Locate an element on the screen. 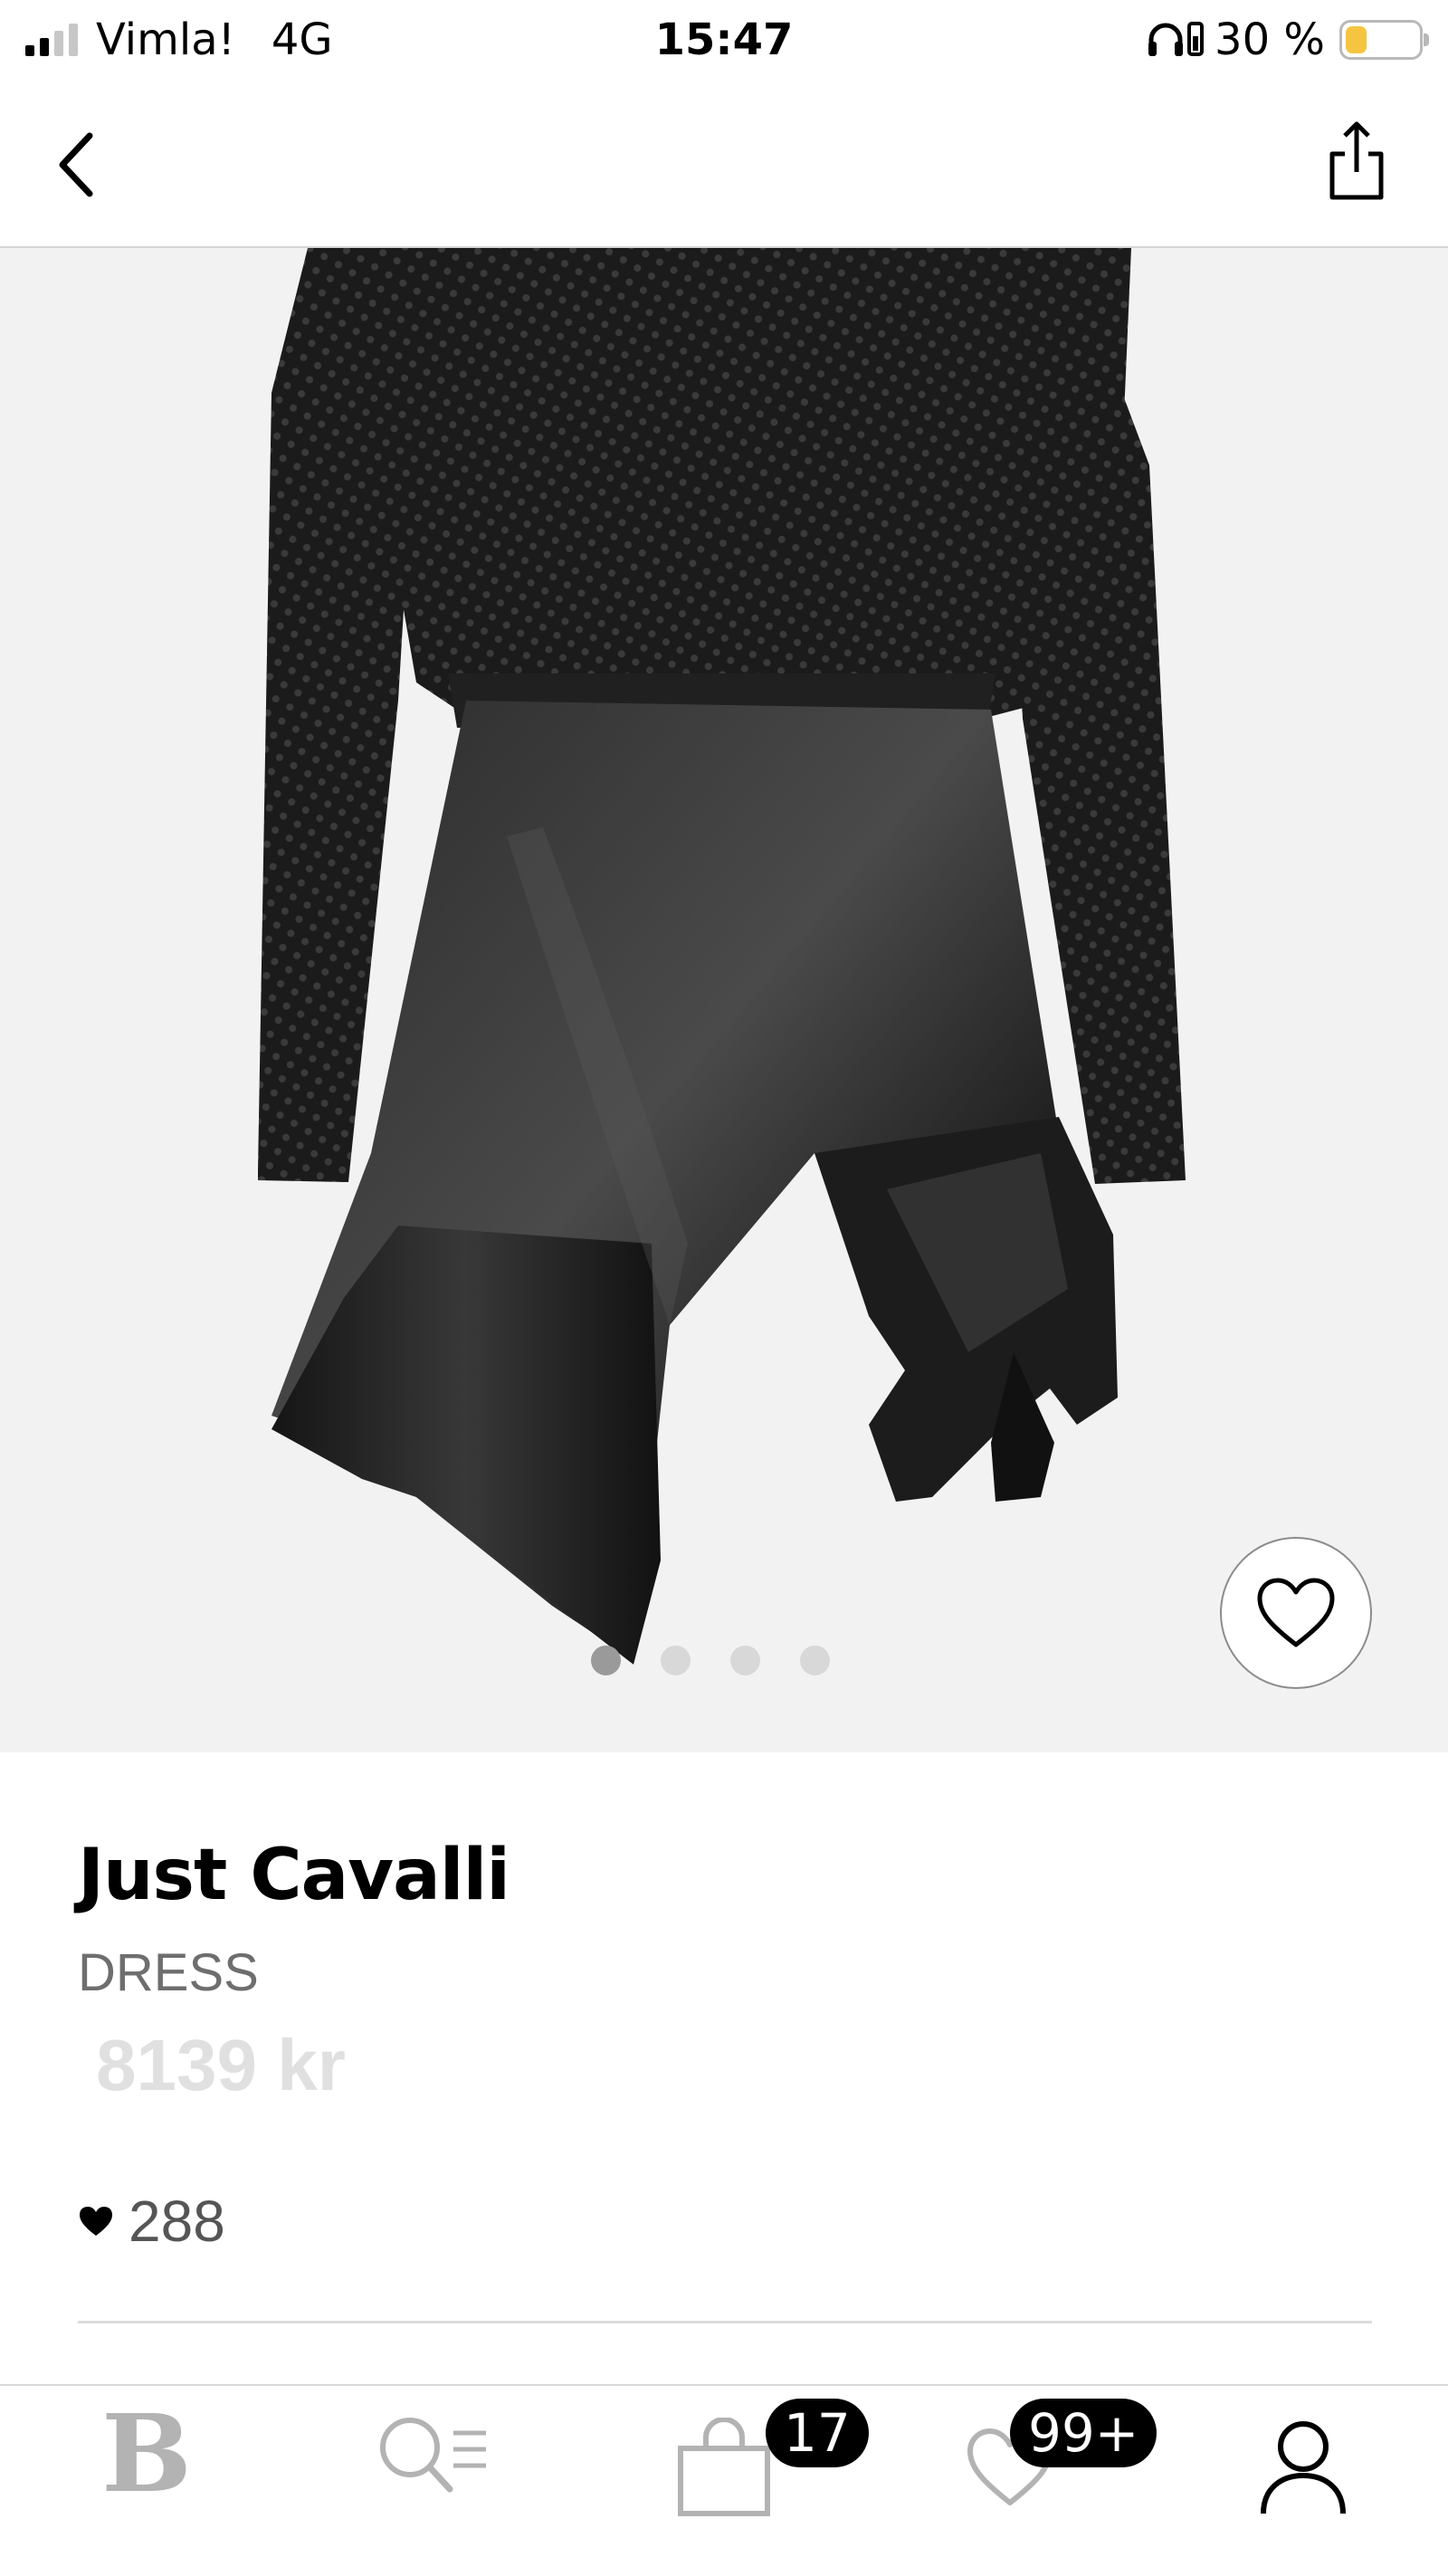 Image resolution: width=1448 pixels, height=2576 pixels. favorite-button is located at coordinates (1296, 1613).